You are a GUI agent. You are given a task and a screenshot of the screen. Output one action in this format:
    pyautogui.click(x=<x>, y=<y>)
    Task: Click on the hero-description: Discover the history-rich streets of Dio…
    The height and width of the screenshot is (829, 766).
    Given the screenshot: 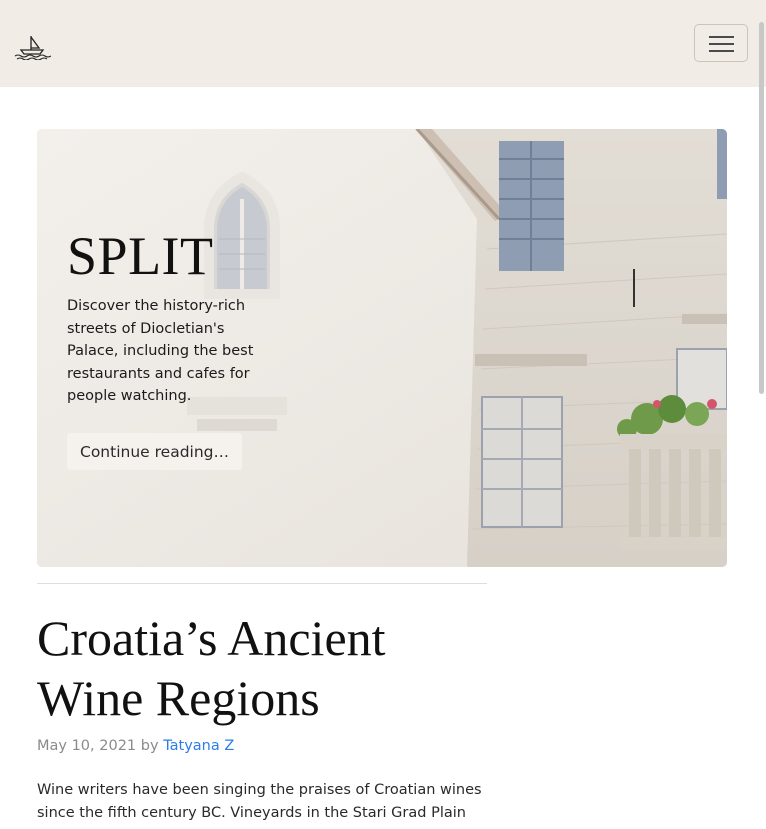 What is the action you would take?
    pyautogui.click(x=160, y=351)
    